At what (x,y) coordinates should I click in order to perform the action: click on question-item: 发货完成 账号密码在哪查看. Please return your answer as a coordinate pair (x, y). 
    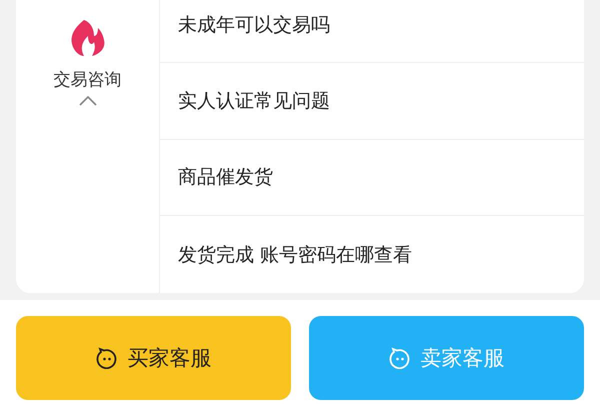
    Looking at the image, I should click on (295, 255).